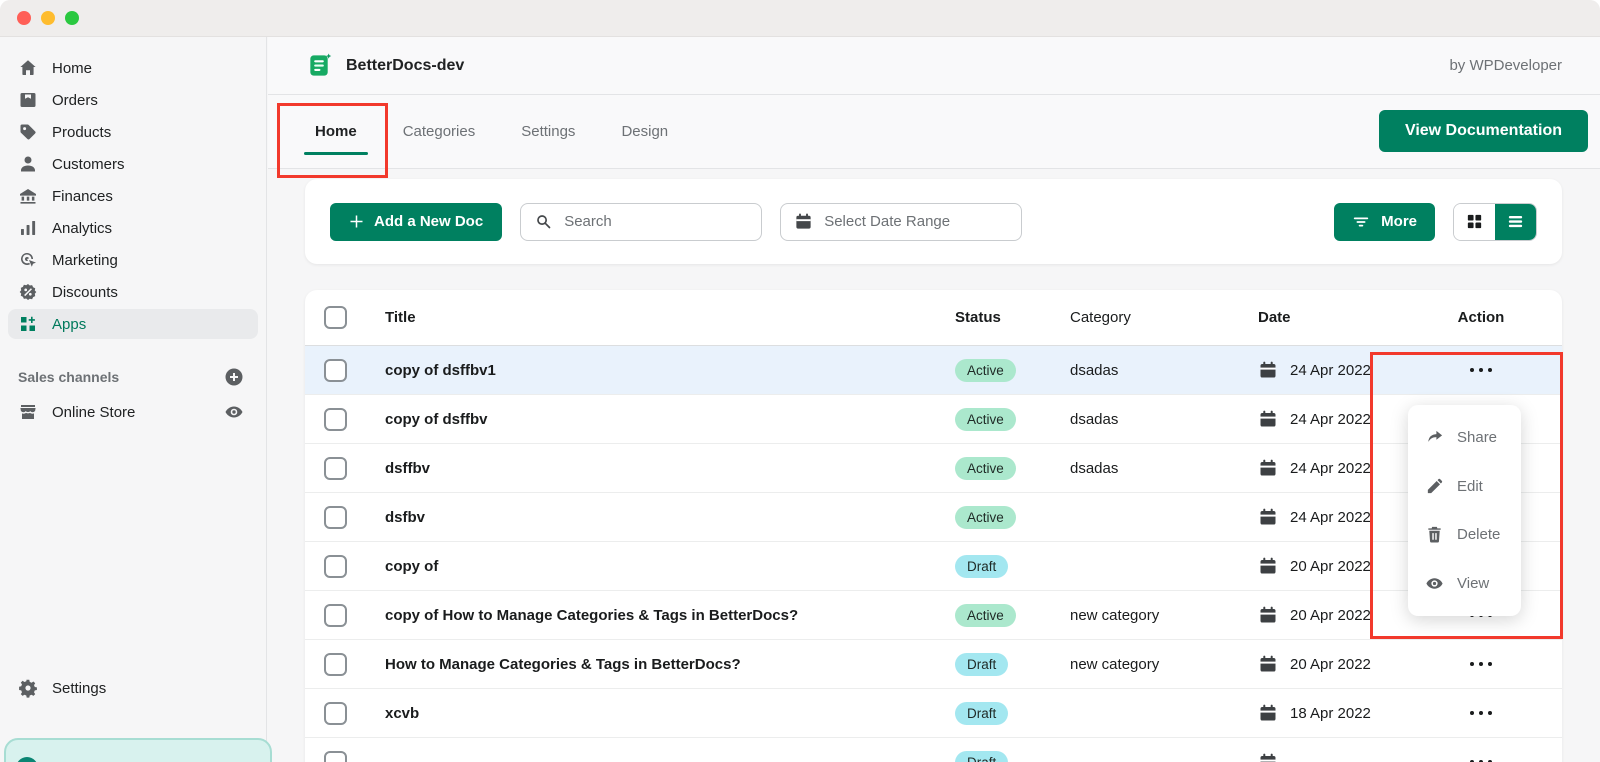  Describe the element at coordinates (1464, 583) in the screenshot. I see `menu-item-view: View` at that location.